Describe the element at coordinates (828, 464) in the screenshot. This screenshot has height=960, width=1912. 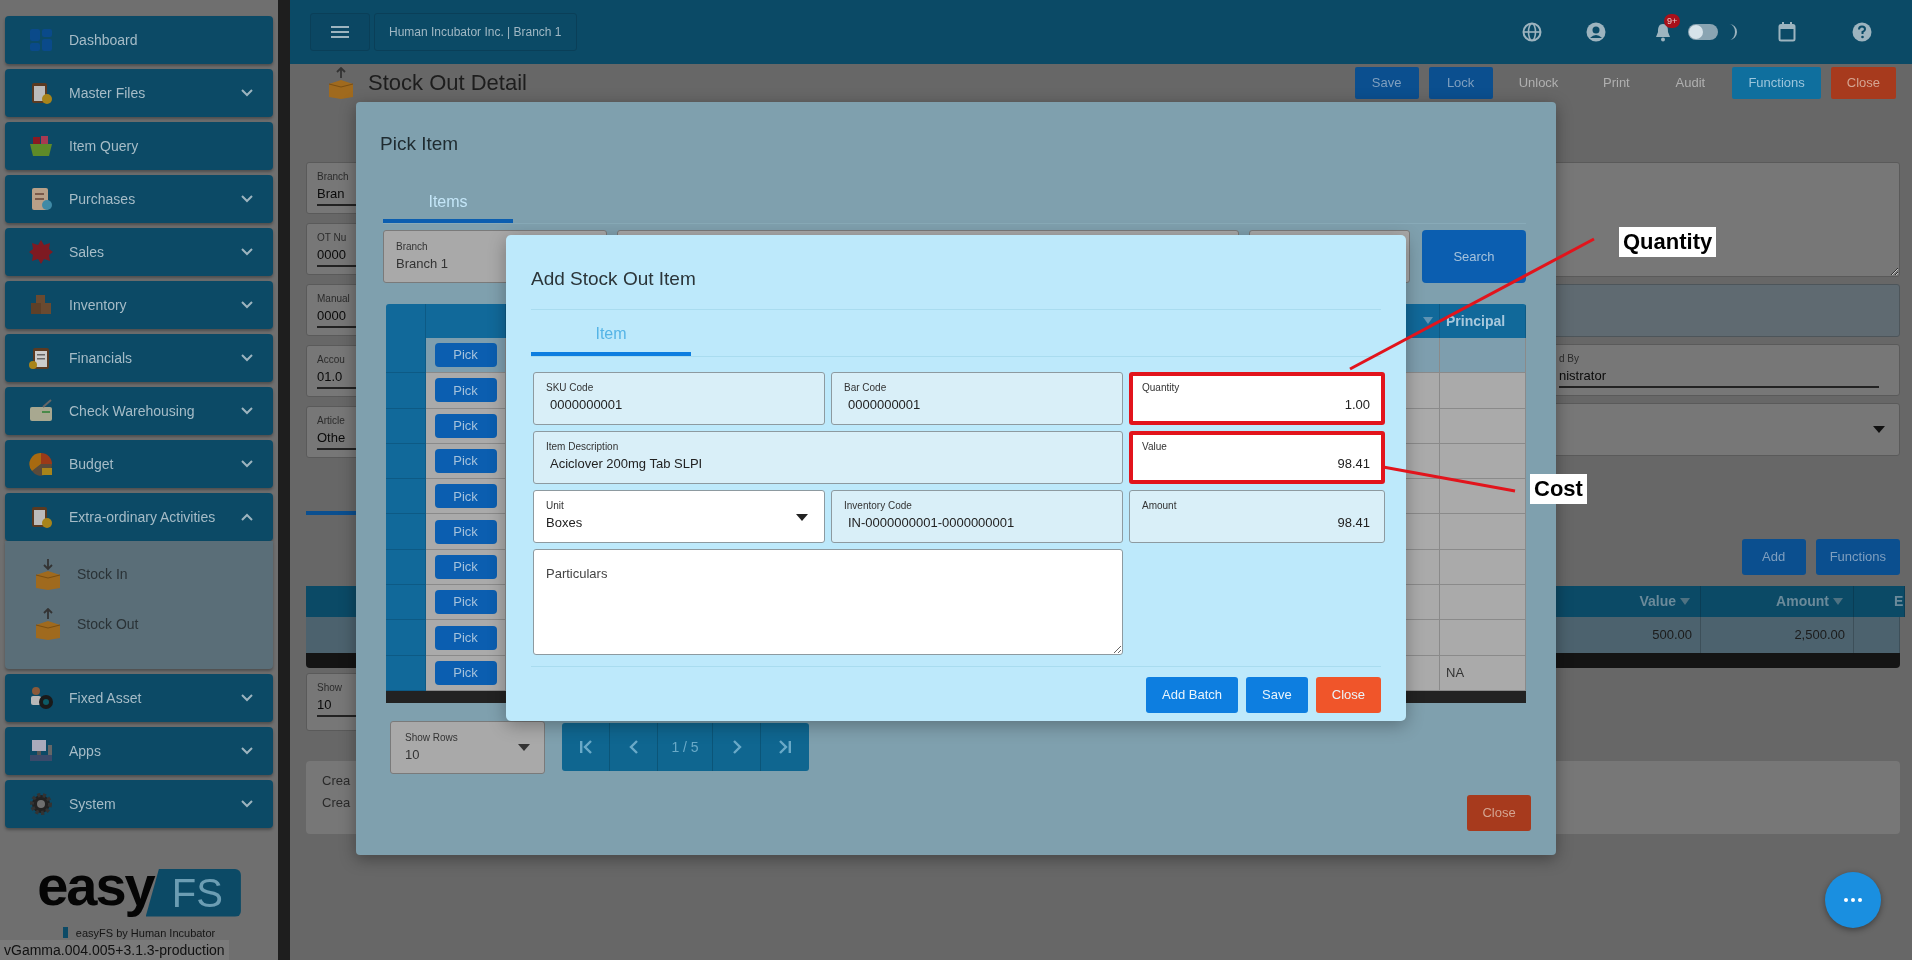
I see `field-value: Aciclover 200mg Tab SLPI` at that location.